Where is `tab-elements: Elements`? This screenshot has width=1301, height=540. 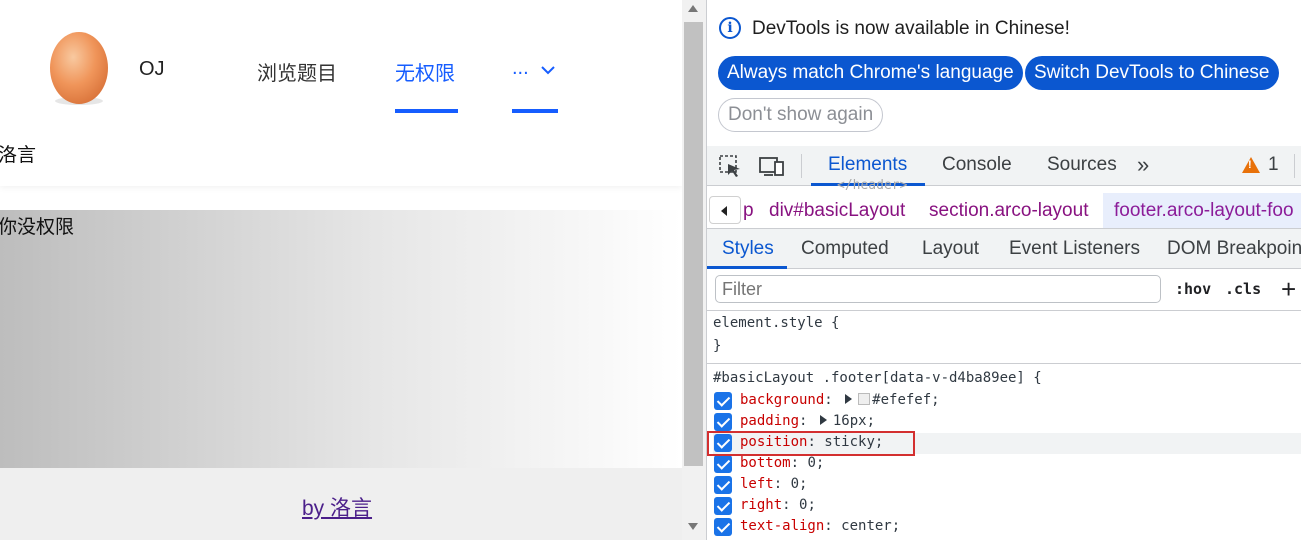 tab-elements: Elements is located at coordinates (867, 165).